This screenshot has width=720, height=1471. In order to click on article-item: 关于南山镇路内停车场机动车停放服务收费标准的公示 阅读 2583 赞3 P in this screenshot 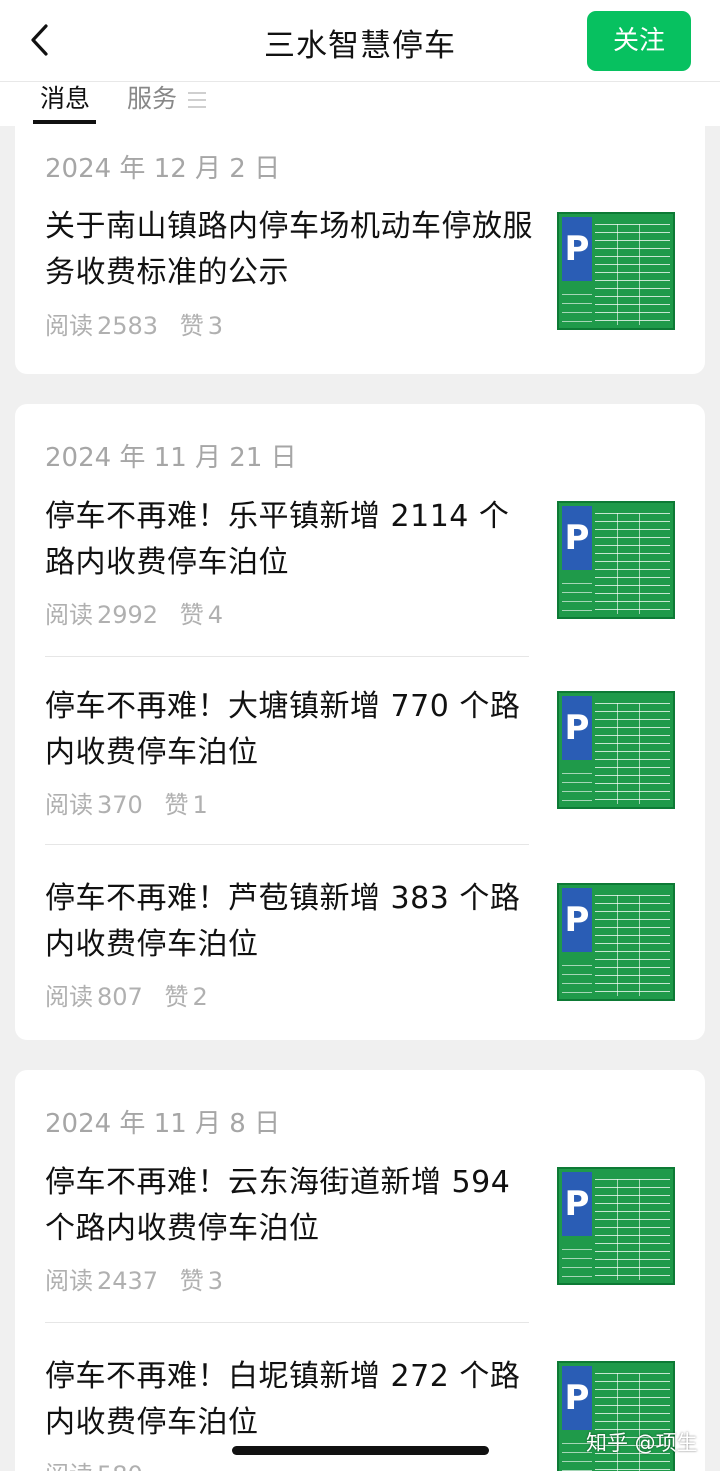, I will do `click(360, 274)`.